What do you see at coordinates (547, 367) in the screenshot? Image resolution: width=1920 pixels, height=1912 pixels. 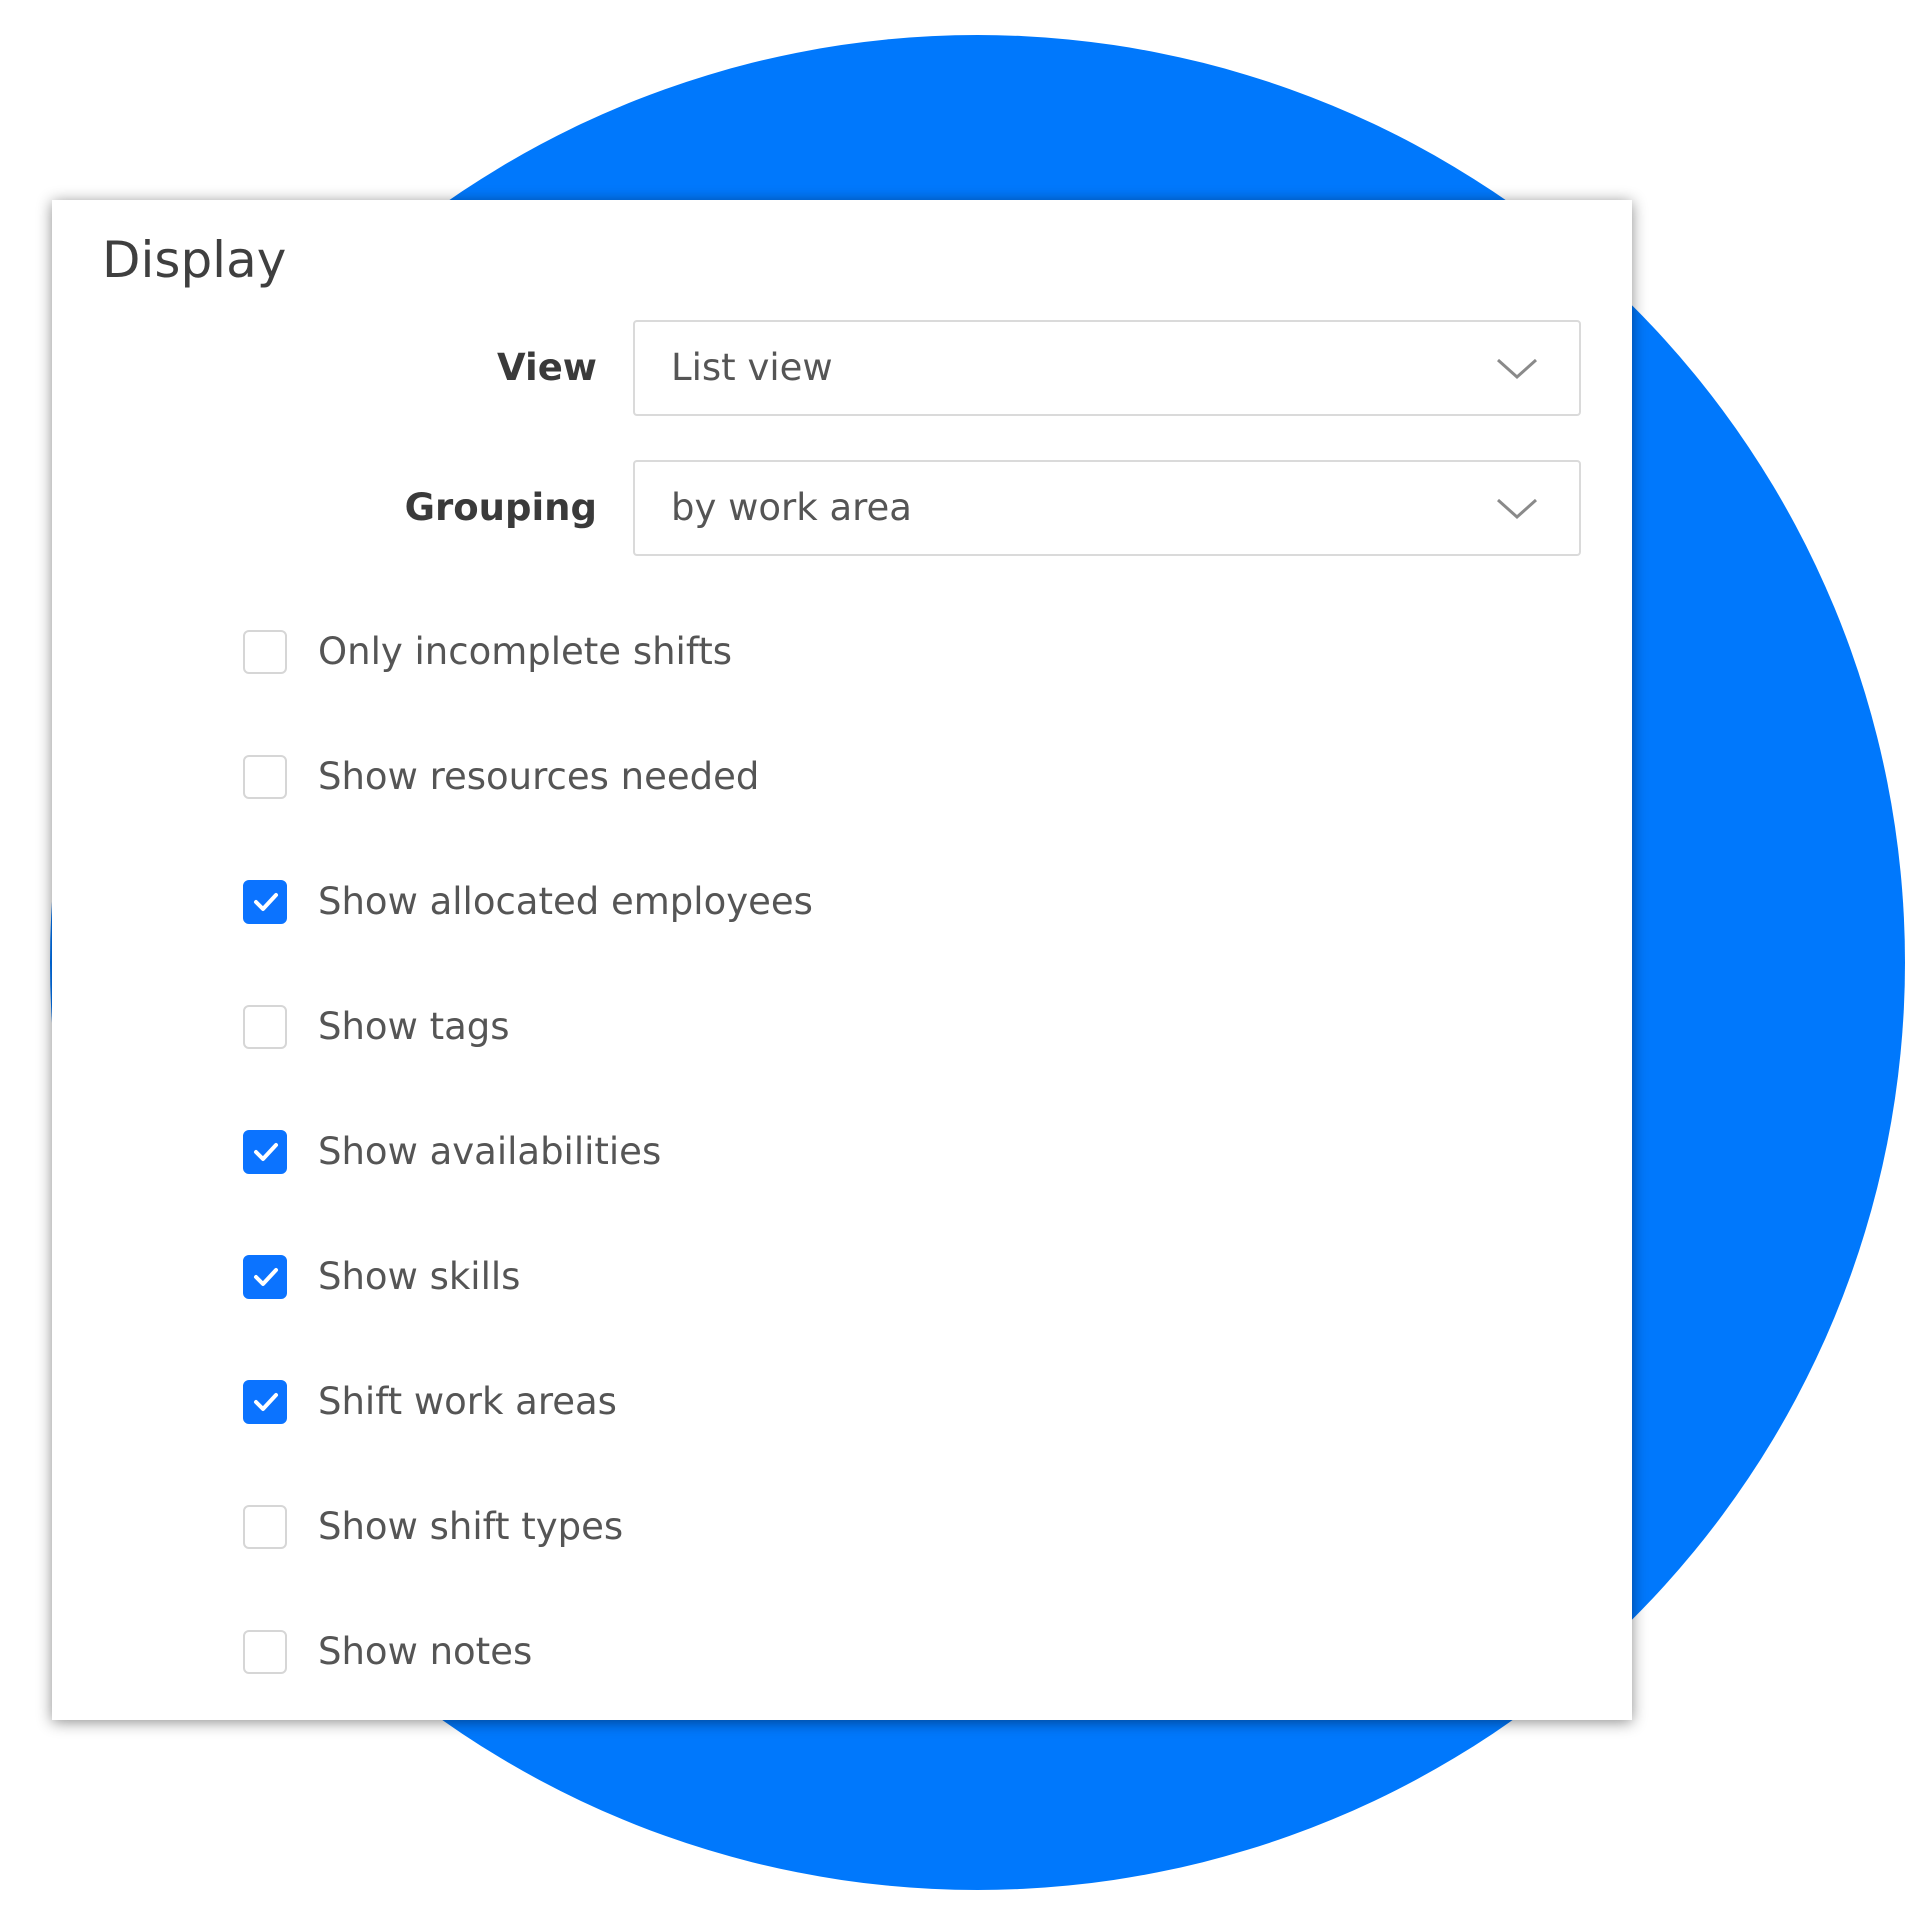 I see `view-label: View` at bounding box center [547, 367].